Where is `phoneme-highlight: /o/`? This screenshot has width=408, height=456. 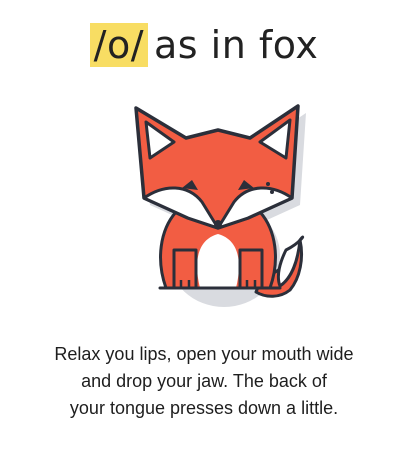
phoneme-highlight: /o/ is located at coordinates (118, 45).